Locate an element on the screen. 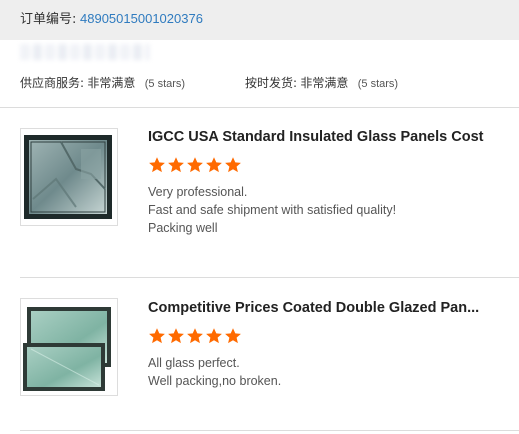  on-time-shipping-label: 按时发货: is located at coordinates (271, 83).